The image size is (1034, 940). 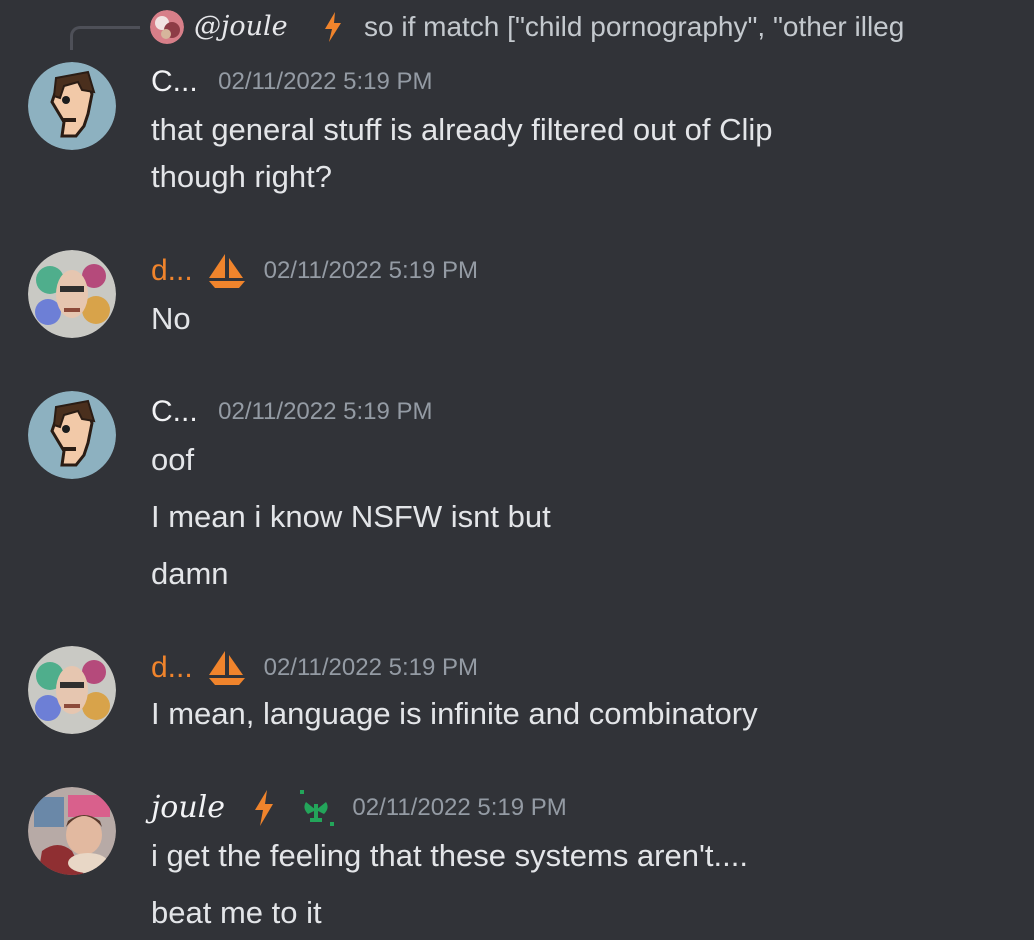 I want to click on reply-avatar, so click(x=167, y=27).